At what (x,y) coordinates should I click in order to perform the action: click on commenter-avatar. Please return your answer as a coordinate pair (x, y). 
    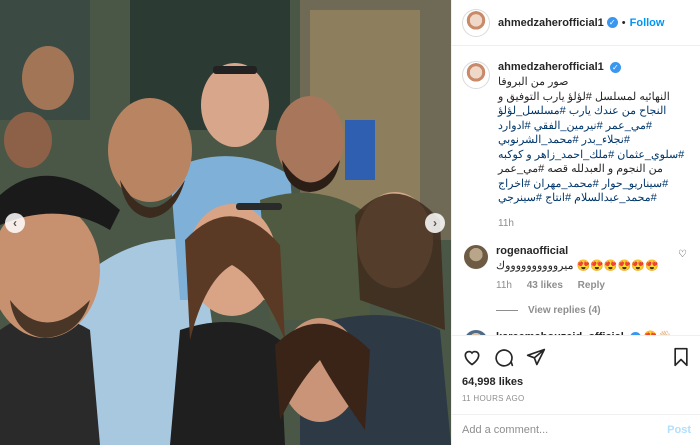
    Looking at the image, I should click on (476, 256).